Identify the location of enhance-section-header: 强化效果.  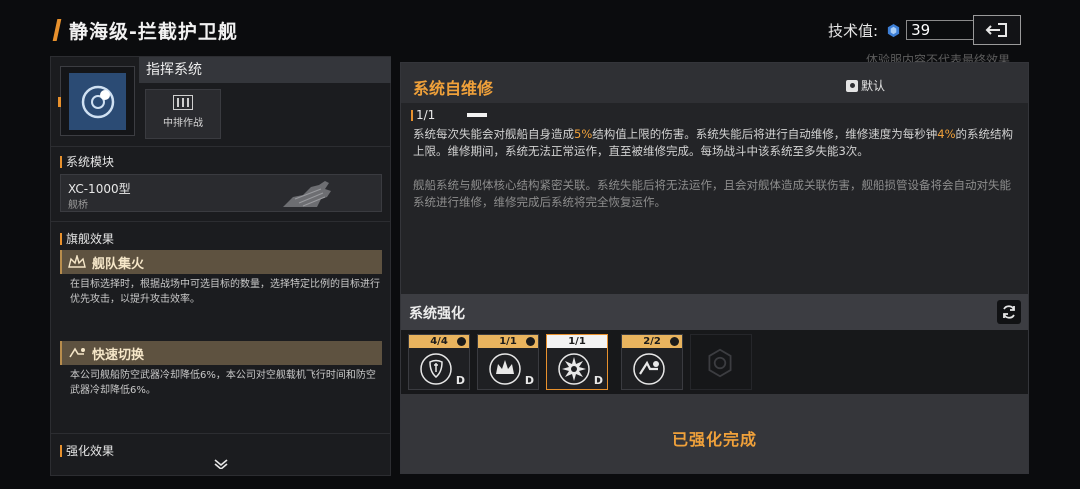
(87, 450).